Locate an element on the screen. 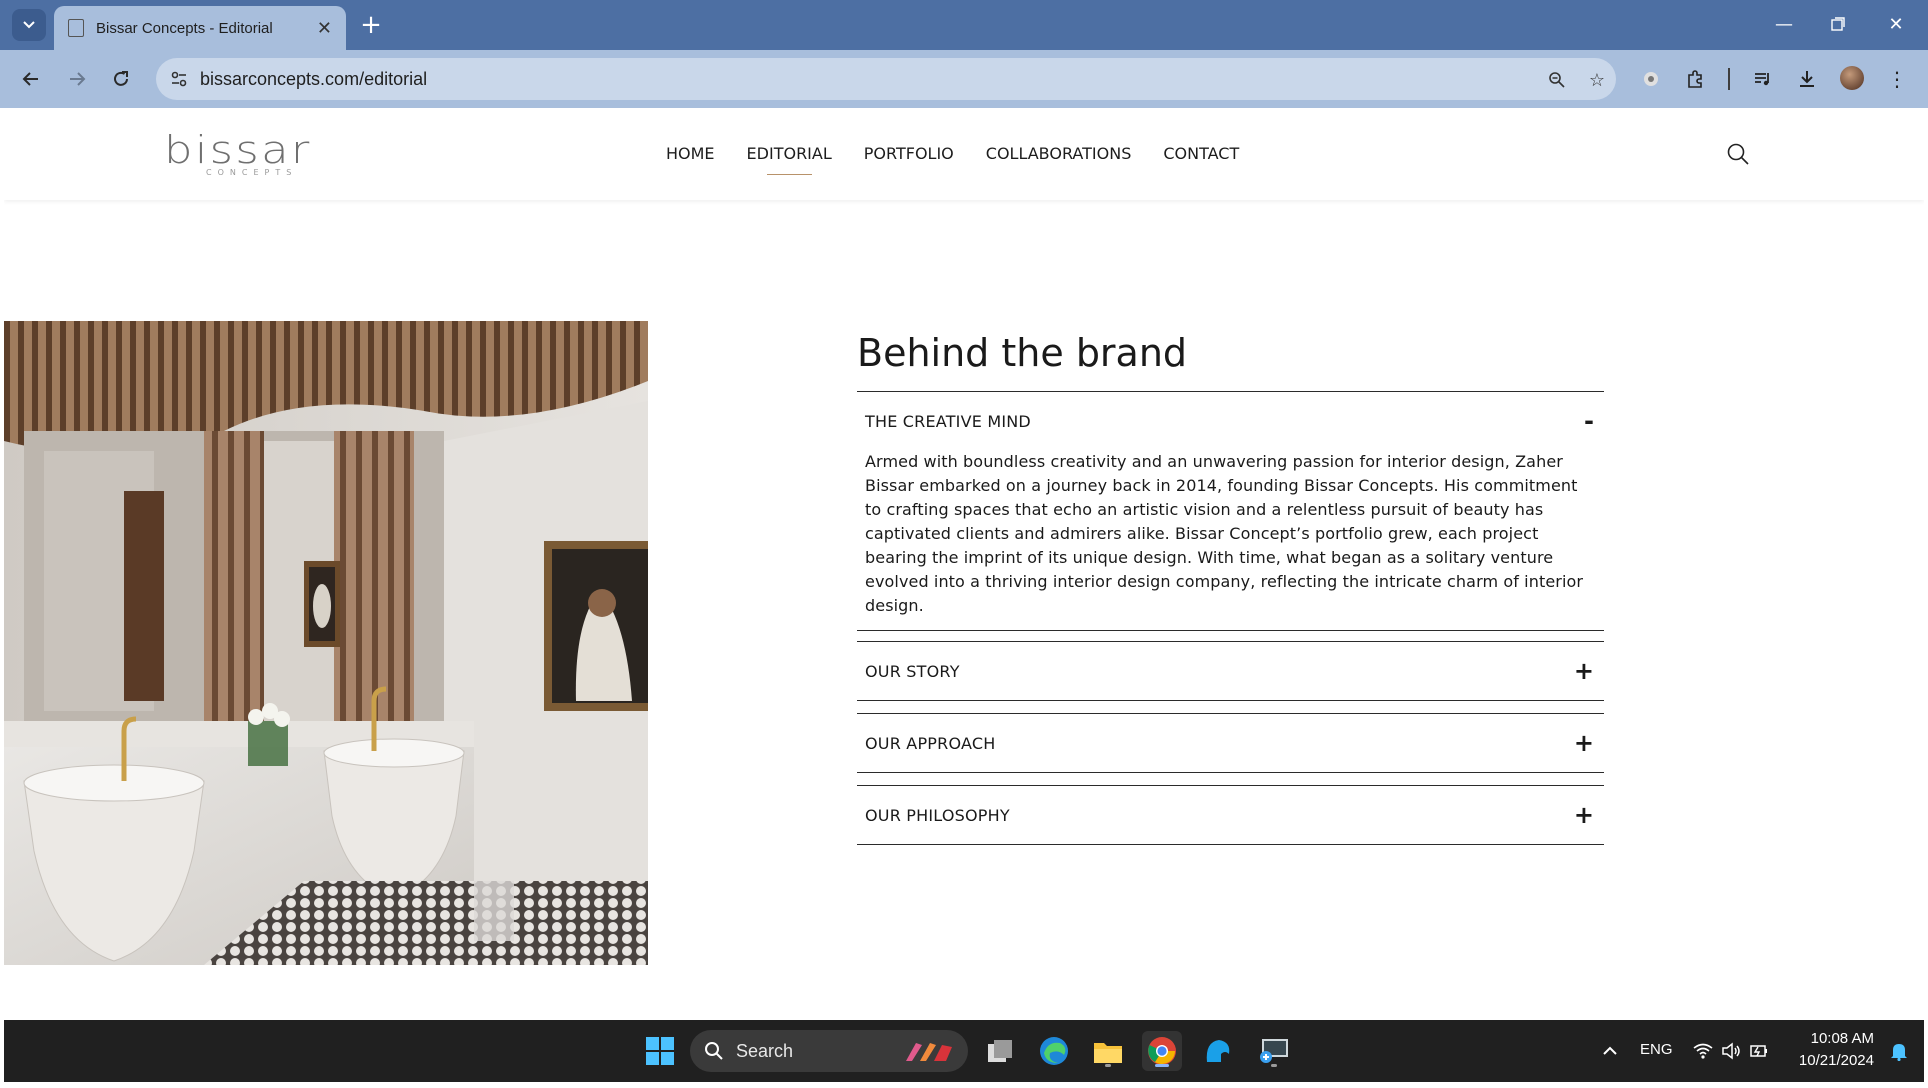 The image size is (1928, 1088). remote-desktop-icon is located at coordinates (1274, 1051).